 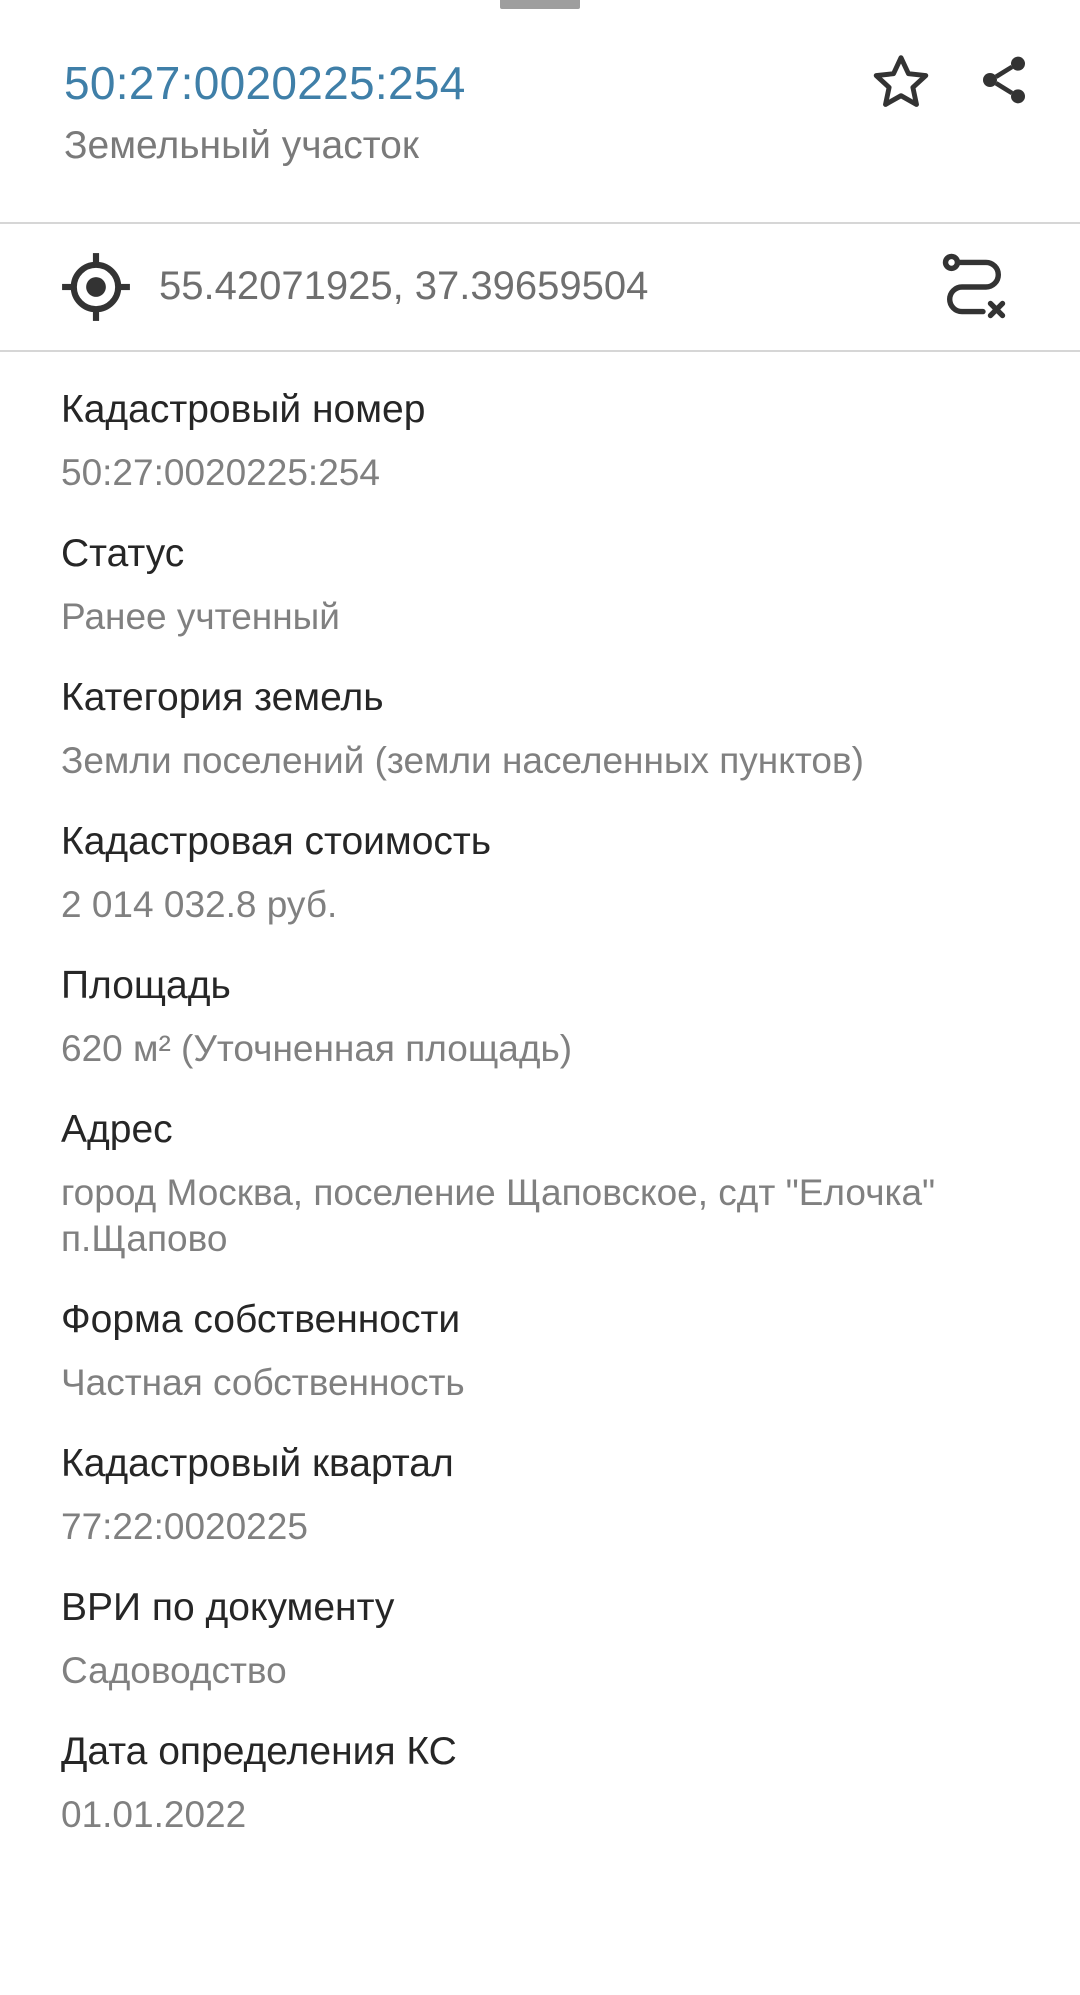 I want to click on star-icon, so click(x=901, y=81).